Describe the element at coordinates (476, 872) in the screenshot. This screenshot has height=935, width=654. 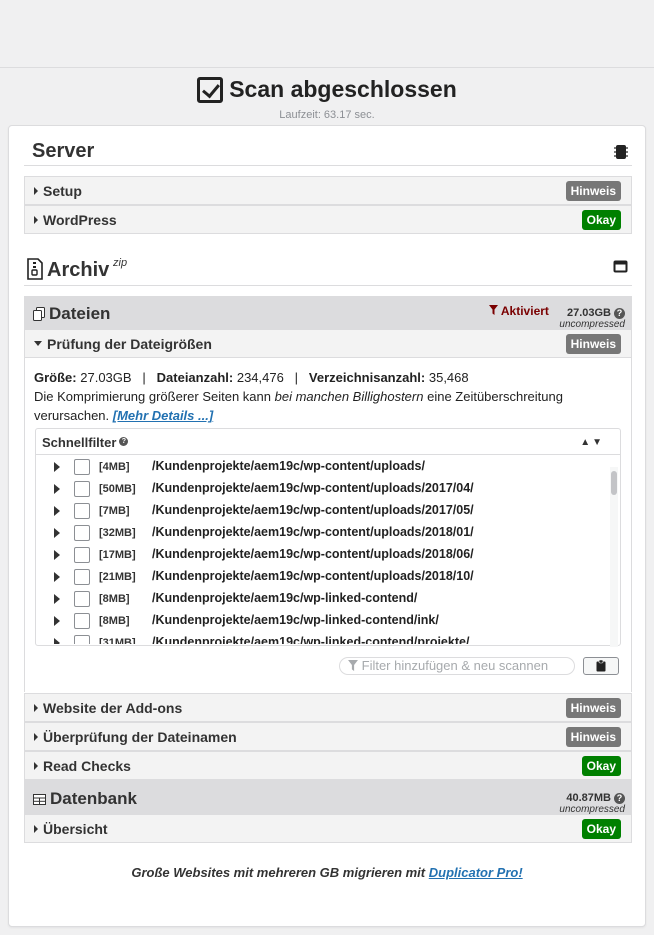
I see `duplicator-pro-link: Duplicator Pro!` at that location.